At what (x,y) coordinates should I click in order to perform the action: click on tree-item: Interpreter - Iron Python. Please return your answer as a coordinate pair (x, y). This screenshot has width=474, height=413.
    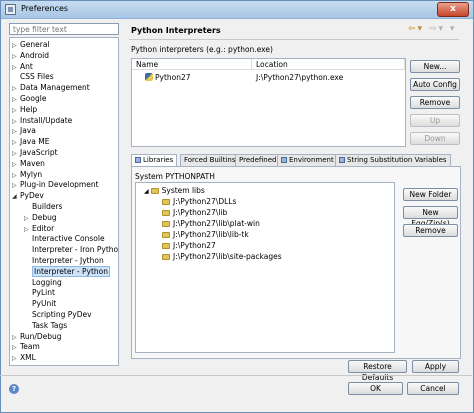
    Looking at the image, I should click on (71, 250).